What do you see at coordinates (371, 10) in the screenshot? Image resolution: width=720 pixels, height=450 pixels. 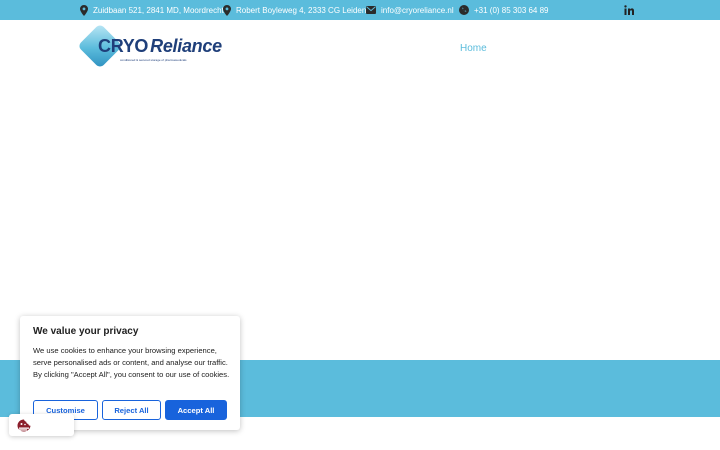 I see `envelope-icon` at bounding box center [371, 10].